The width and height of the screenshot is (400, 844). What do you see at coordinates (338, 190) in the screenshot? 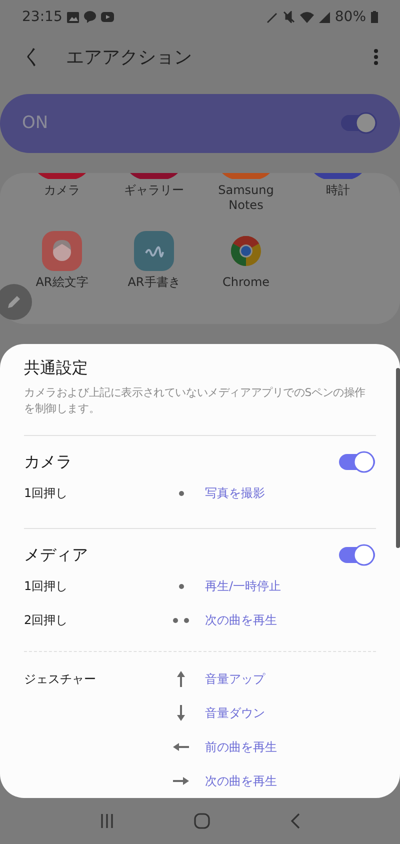
I see `app-label: 時計` at bounding box center [338, 190].